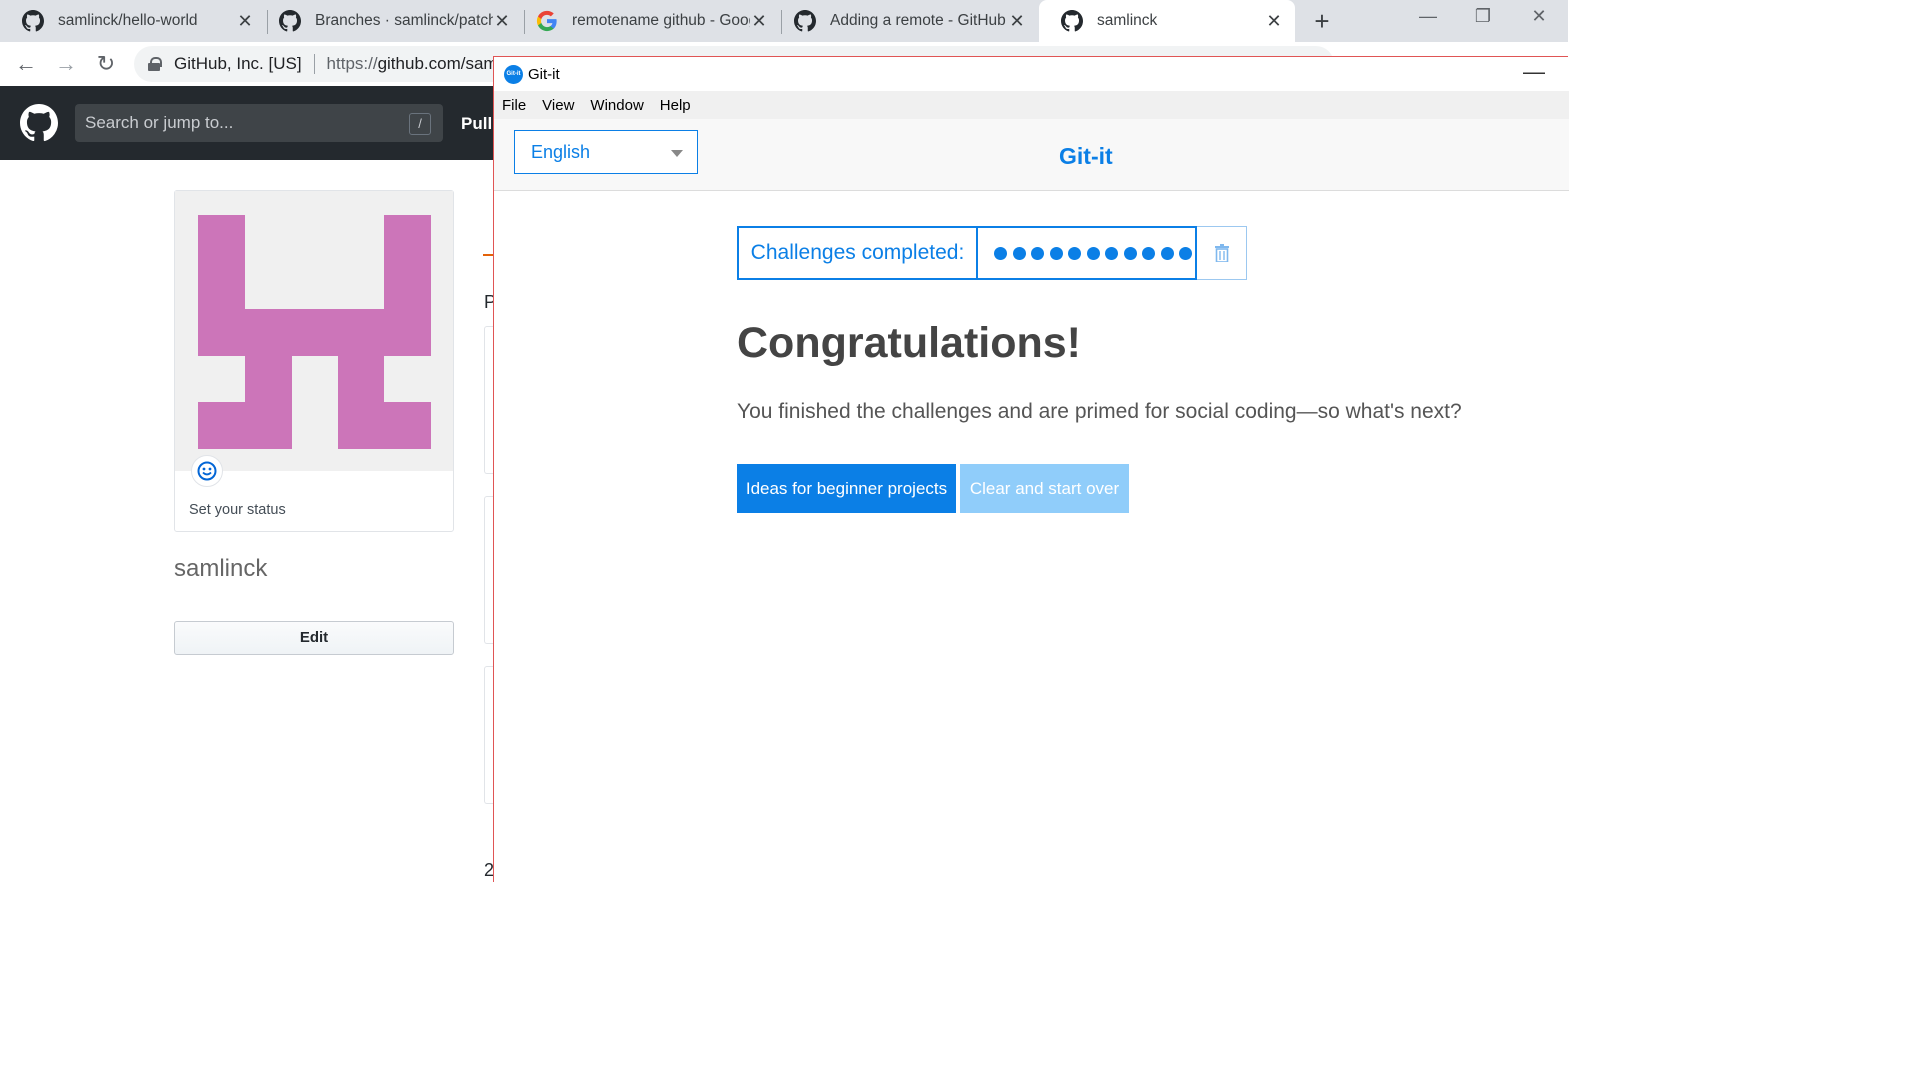 The width and height of the screenshot is (1920, 1080). I want to click on profile-avatar-card: Set your status, so click(314, 361).